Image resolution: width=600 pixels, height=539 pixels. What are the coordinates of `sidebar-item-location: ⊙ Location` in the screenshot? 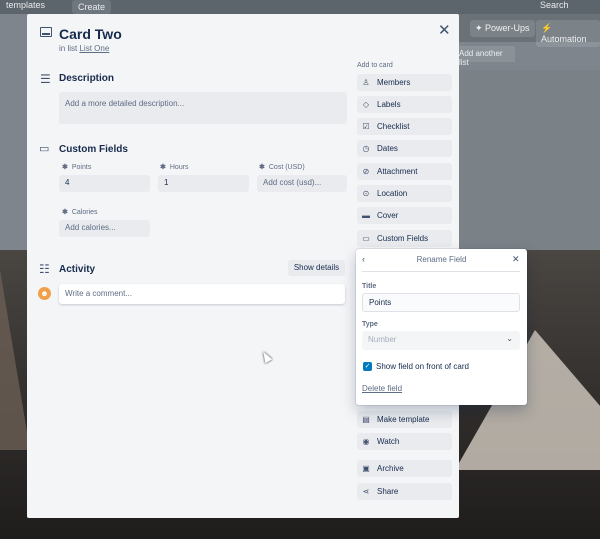 It's located at (404, 193).